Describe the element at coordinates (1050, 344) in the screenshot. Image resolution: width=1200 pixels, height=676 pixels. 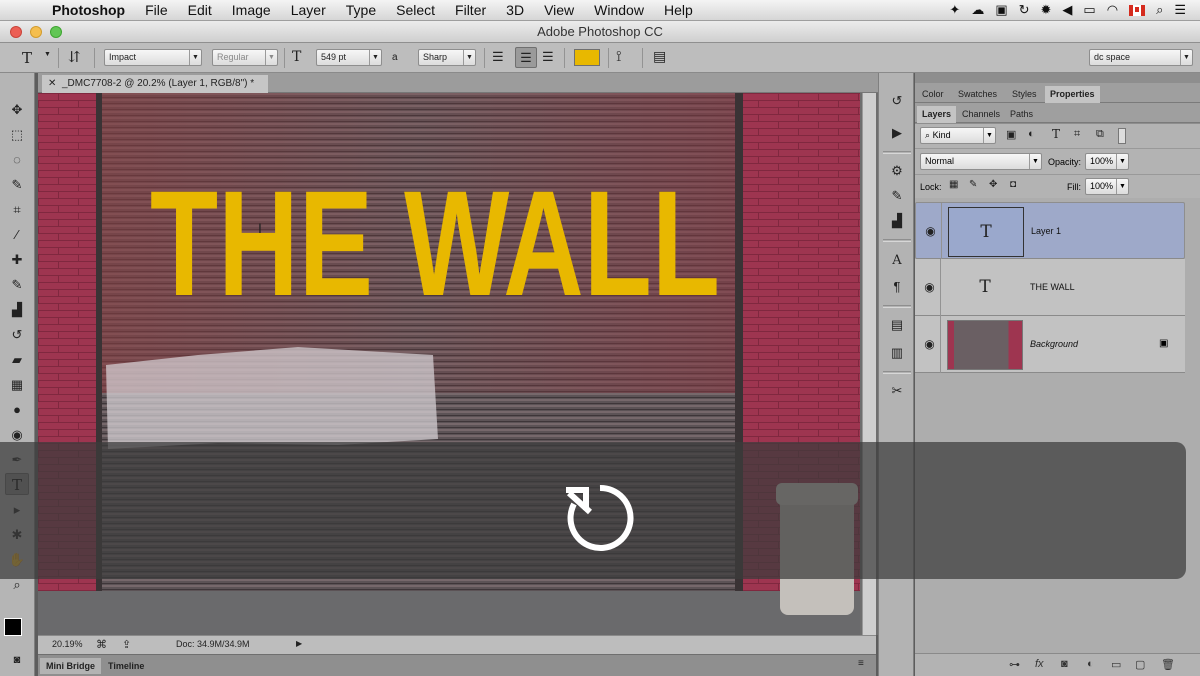
I see `layer-row: ◉ Background ▣` at that location.